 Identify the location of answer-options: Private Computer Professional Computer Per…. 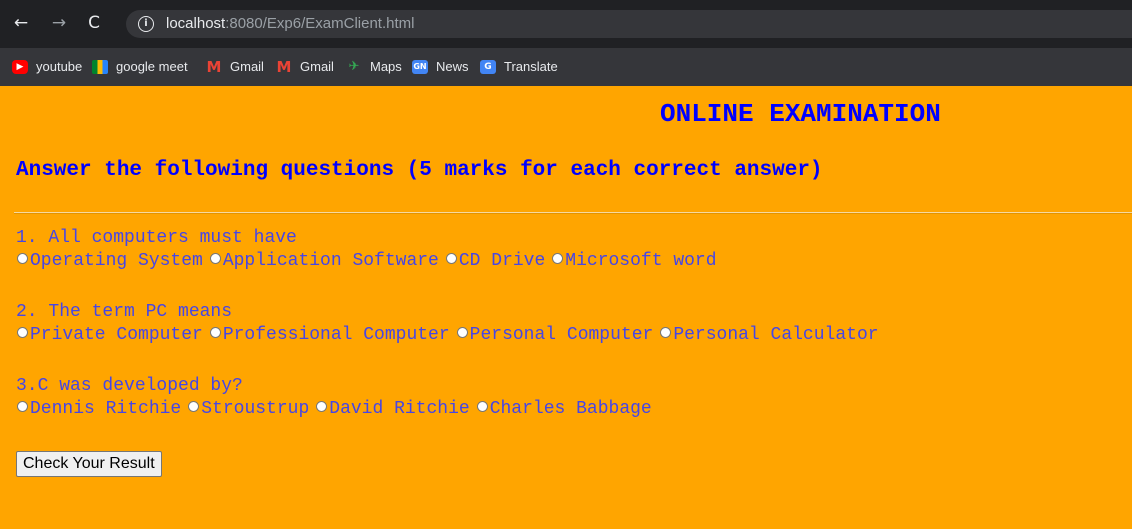
(447, 335).